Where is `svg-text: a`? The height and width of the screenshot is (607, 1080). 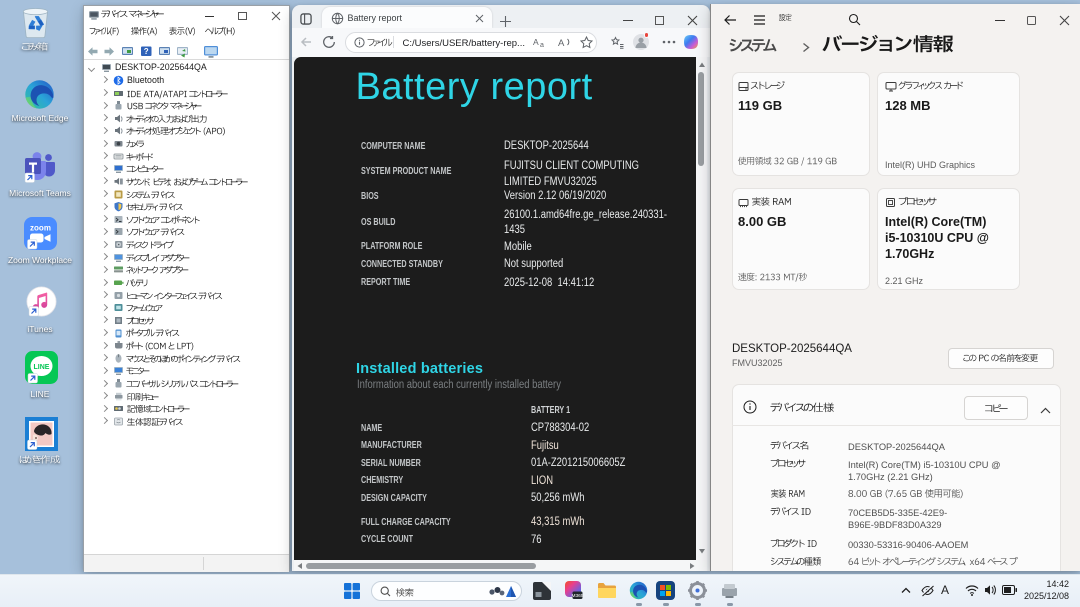
svg-text: a is located at coordinates (542, 45).